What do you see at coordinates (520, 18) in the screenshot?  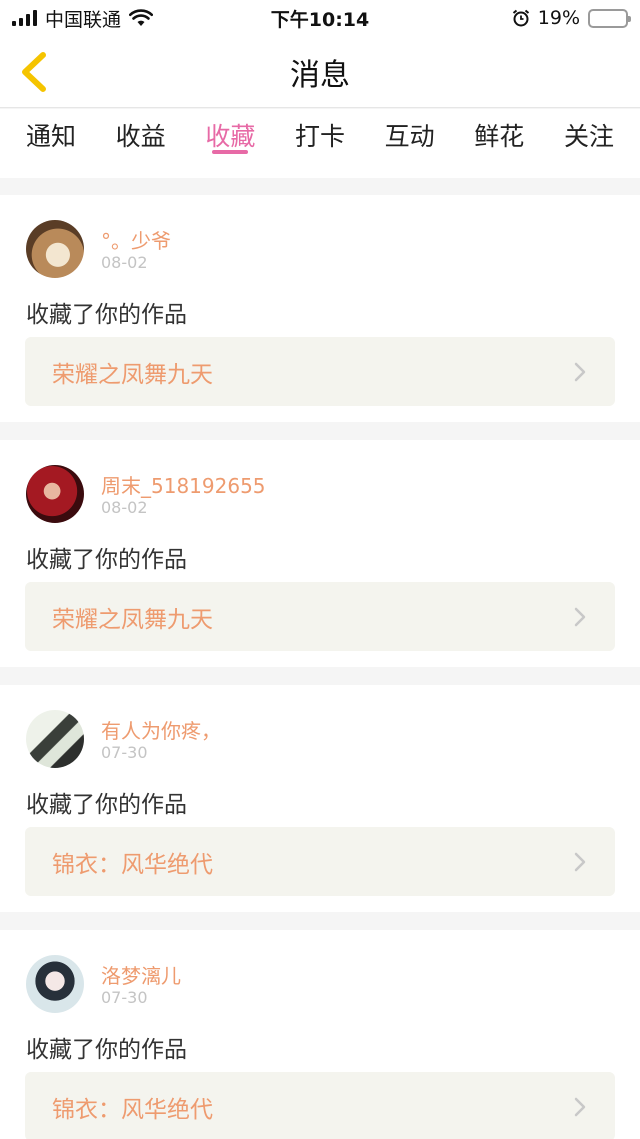 I see `alarm-icon` at bounding box center [520, 18].